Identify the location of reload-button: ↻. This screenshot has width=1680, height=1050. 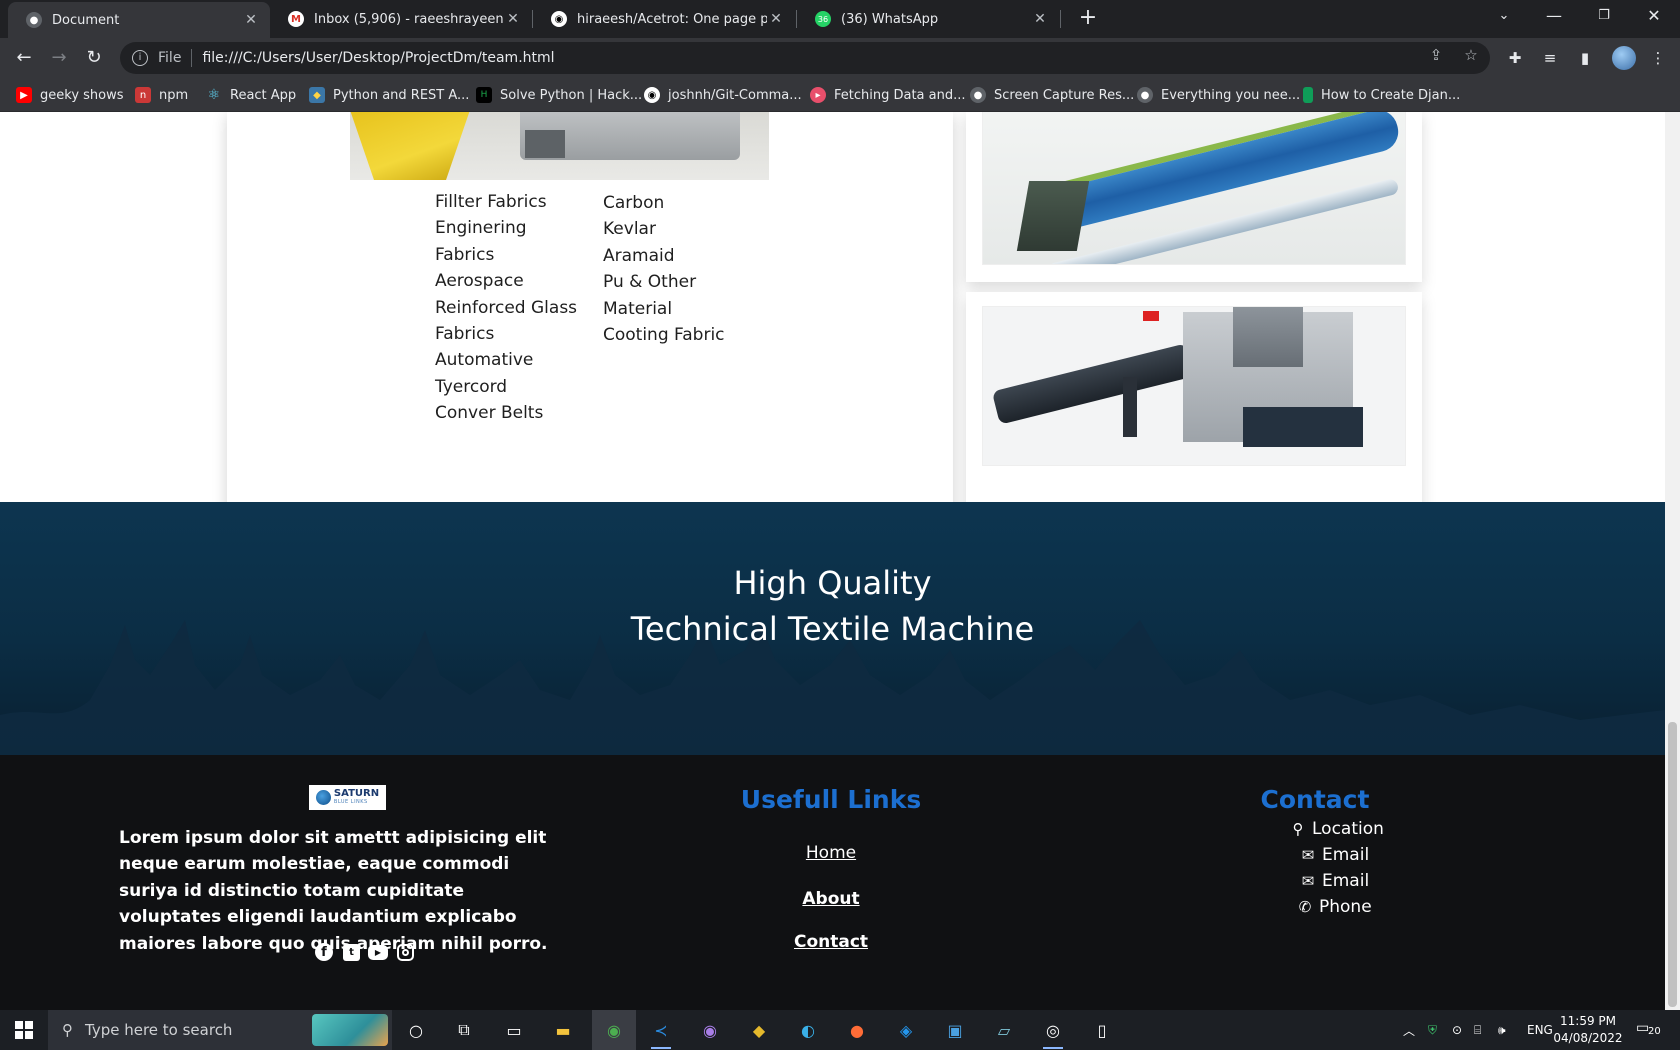
(94, 58).